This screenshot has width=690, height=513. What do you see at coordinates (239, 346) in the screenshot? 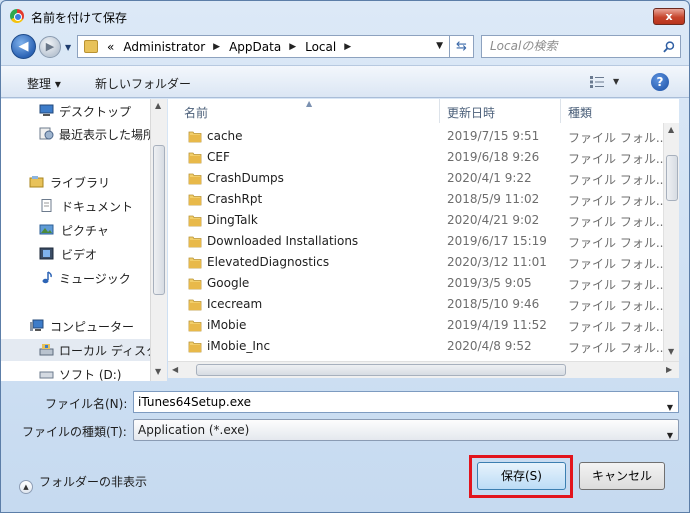
I see `file-name: iMobie_Inc` at bounding box center [239, 346].